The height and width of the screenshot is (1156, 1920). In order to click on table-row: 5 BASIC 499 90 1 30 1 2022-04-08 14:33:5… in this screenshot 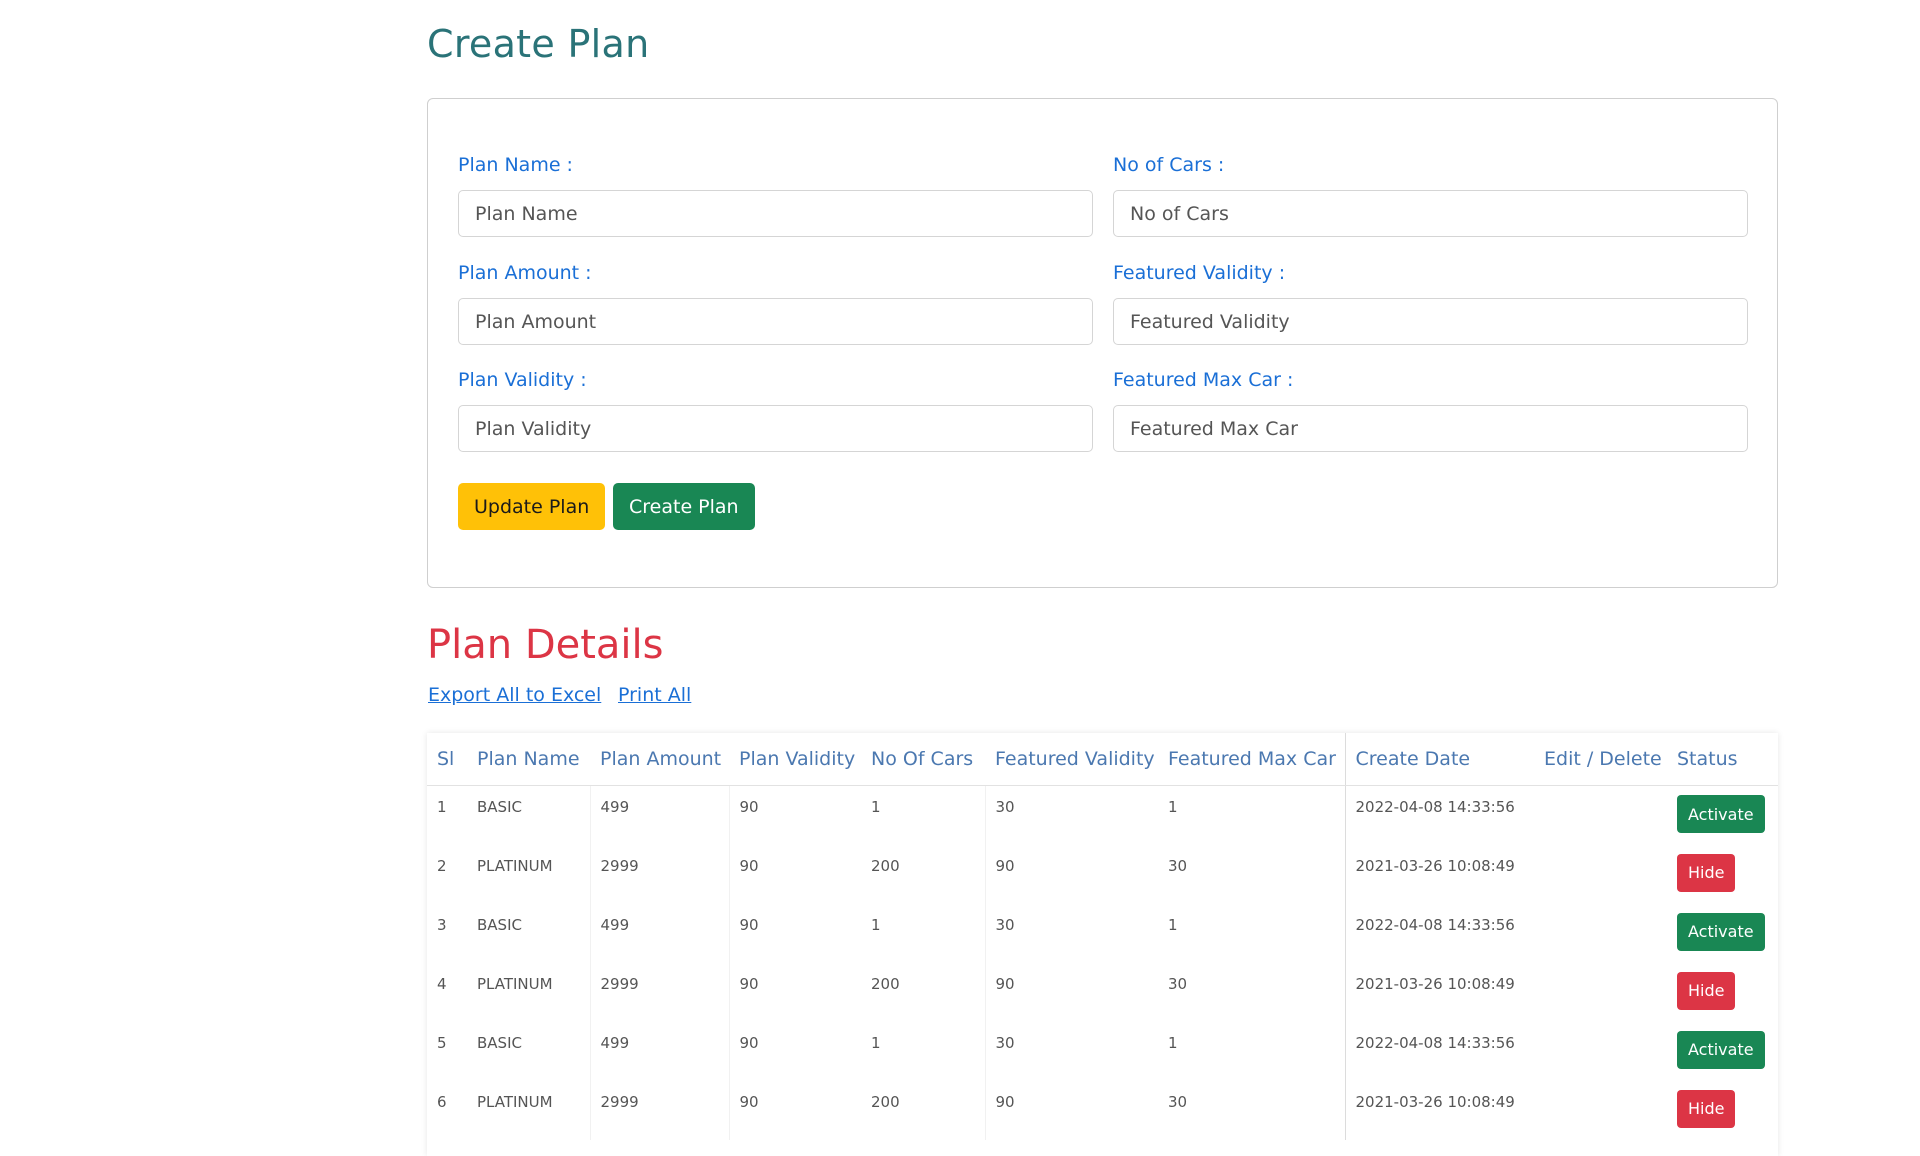, I will do `click(1102, 1051)`.